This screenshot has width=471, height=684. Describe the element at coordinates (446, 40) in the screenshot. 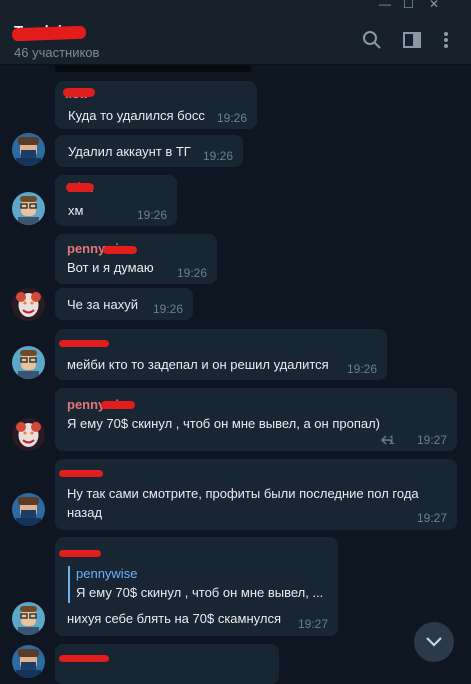

I see `more-vert-icon` at that location.